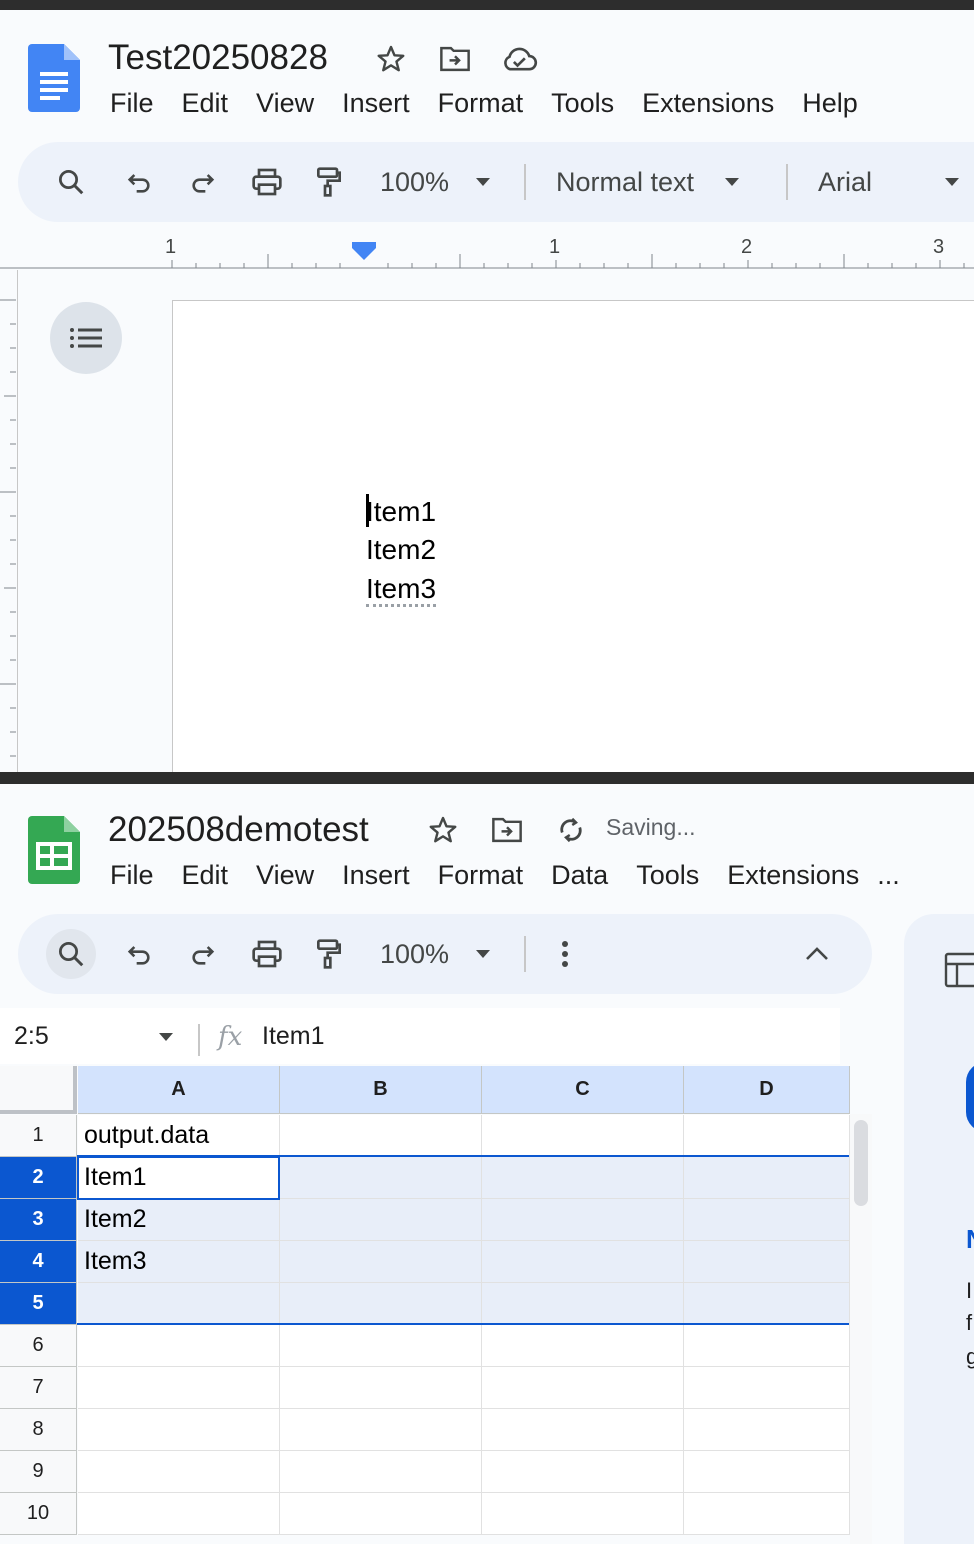 The height and width of the screenshot is (1544, 974). I want to click on document-outline-button, so click(86, 338).